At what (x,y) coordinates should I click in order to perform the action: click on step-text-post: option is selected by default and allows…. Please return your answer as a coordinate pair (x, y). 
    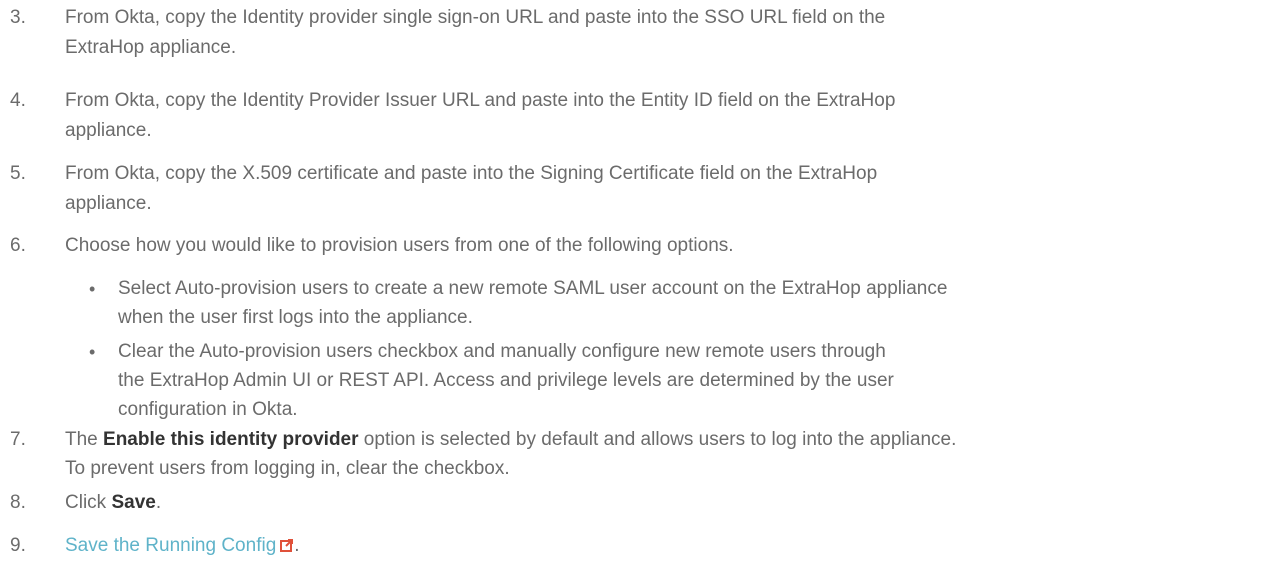
    Looking at the image, I should click on (657, 439).